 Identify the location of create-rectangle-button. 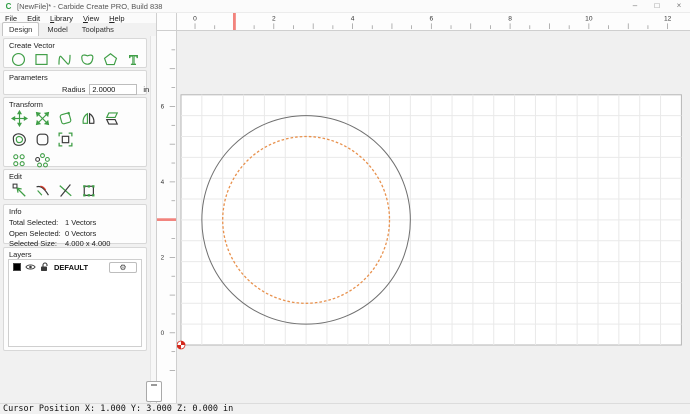
(42, 59).